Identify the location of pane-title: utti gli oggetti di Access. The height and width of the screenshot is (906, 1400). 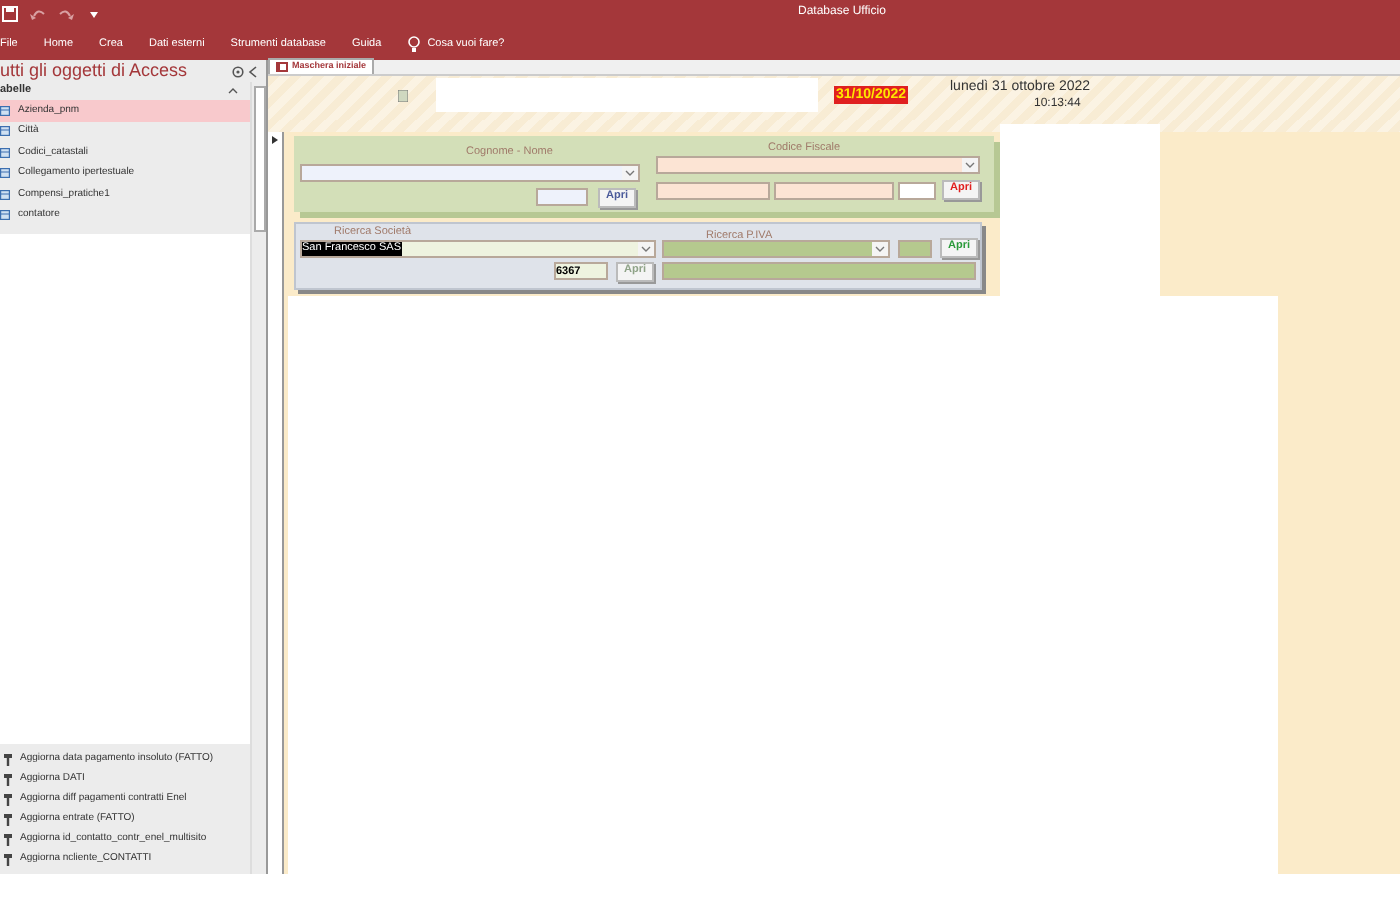
(94, 71).